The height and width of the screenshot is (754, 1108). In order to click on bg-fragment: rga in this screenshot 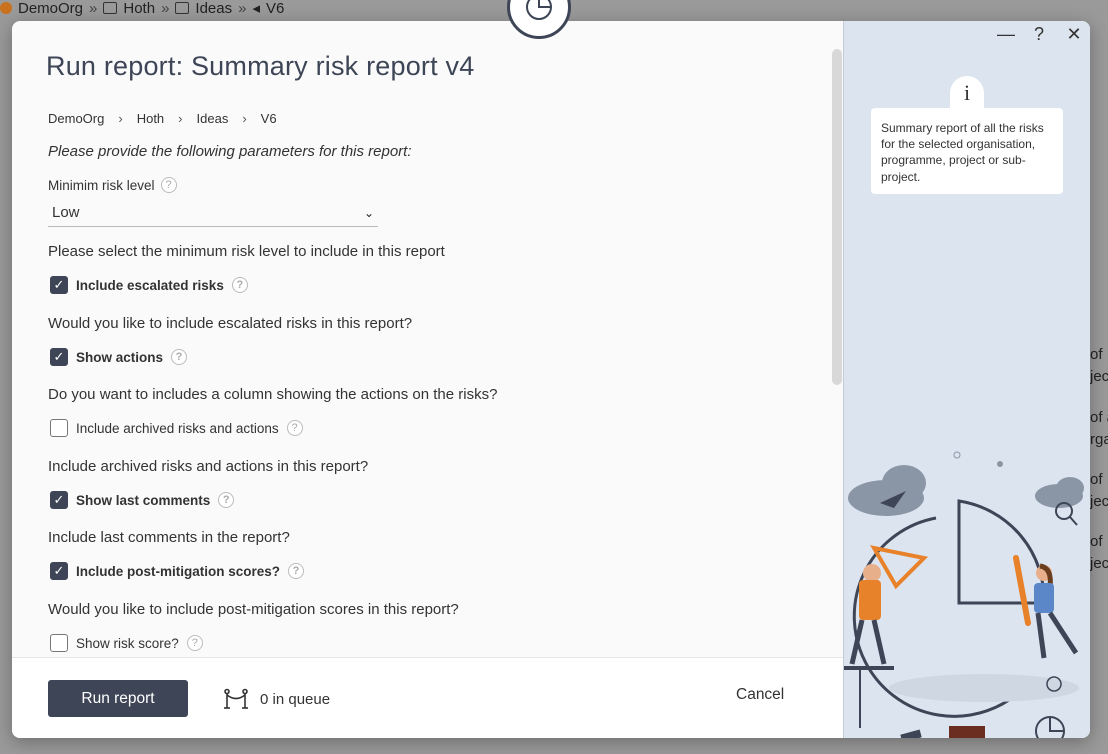, I will do `click(1099, 439)`.